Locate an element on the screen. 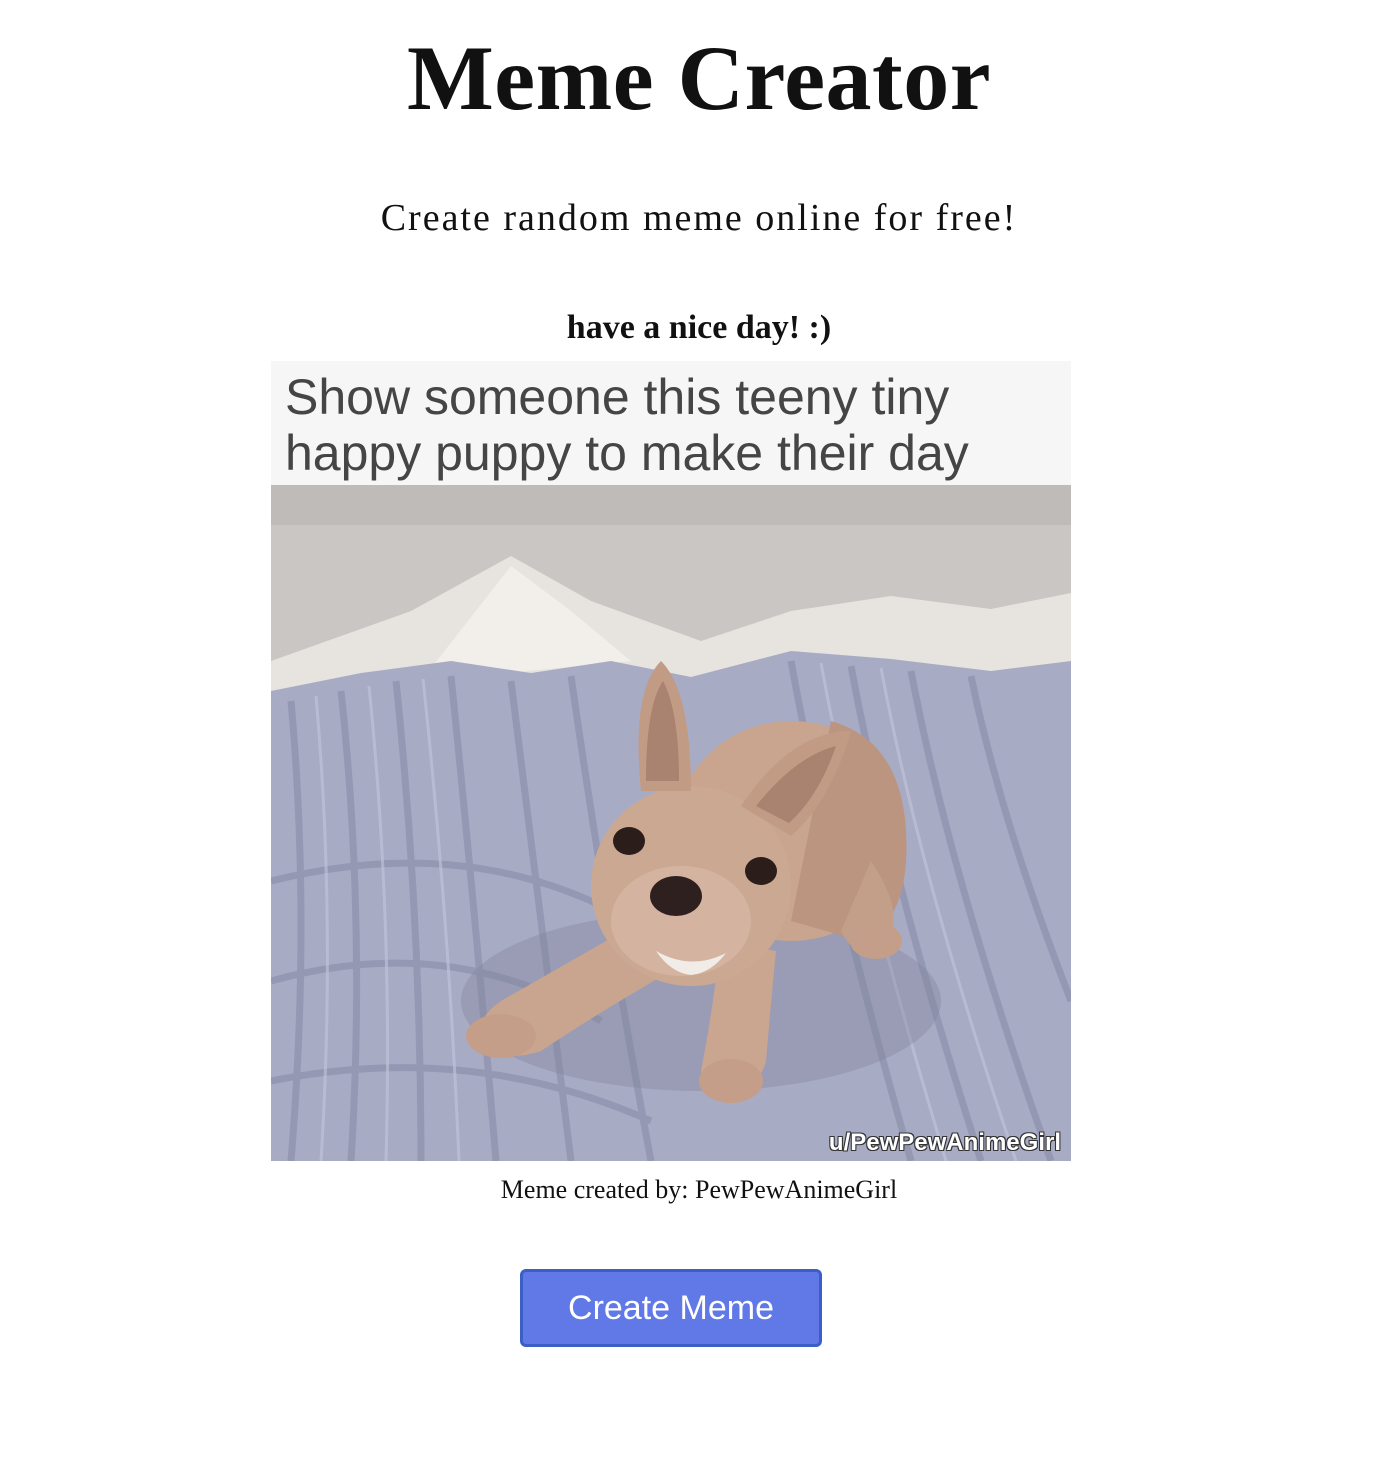 The image size is (1398, 1478). page-title: Meme Creator is located at coordinates (699, 78).